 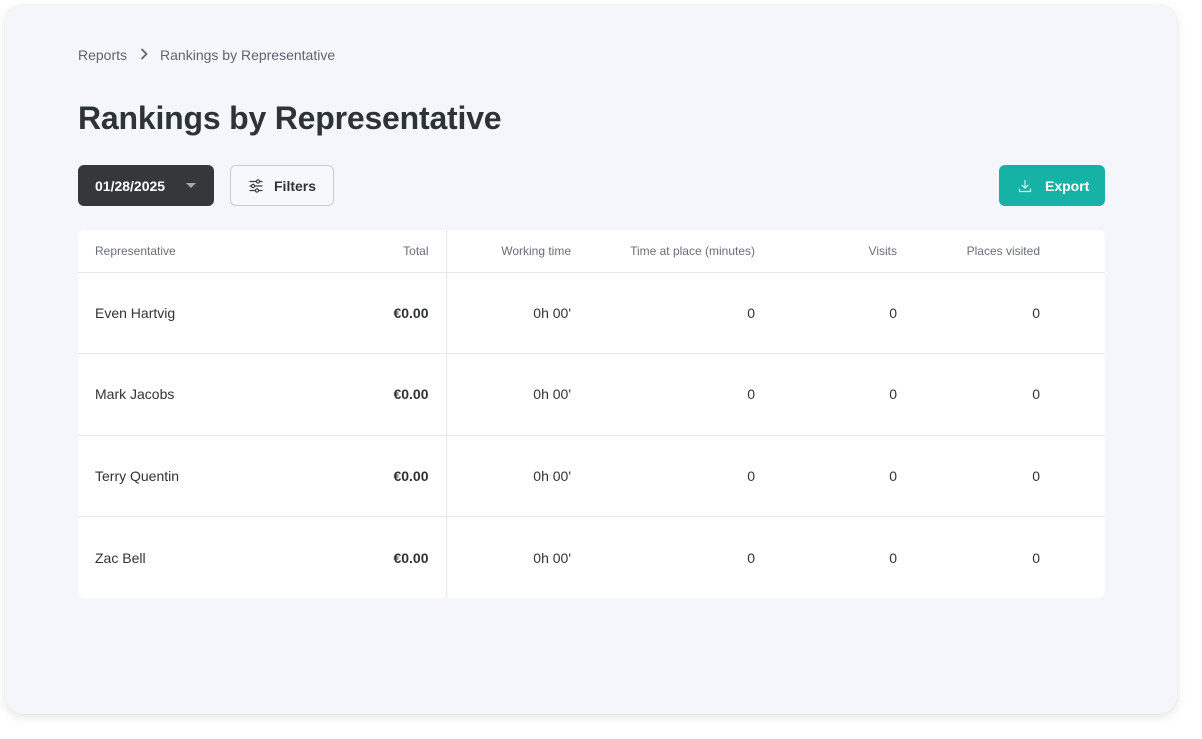 I want to click on cell-representative: Terry Quentin, so click(x=228, y=476).